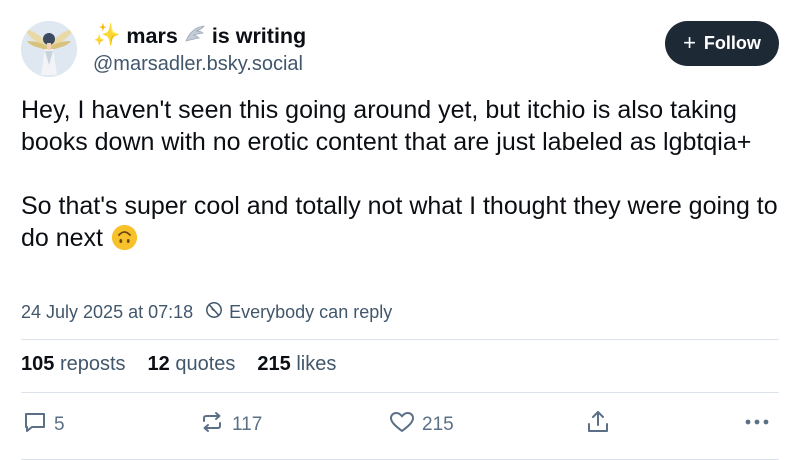  What do you see at coordinates (311, 312) in the screenshot?
I see `reply-permission-label: Everybody can reply` at bounding box center [311, 312].